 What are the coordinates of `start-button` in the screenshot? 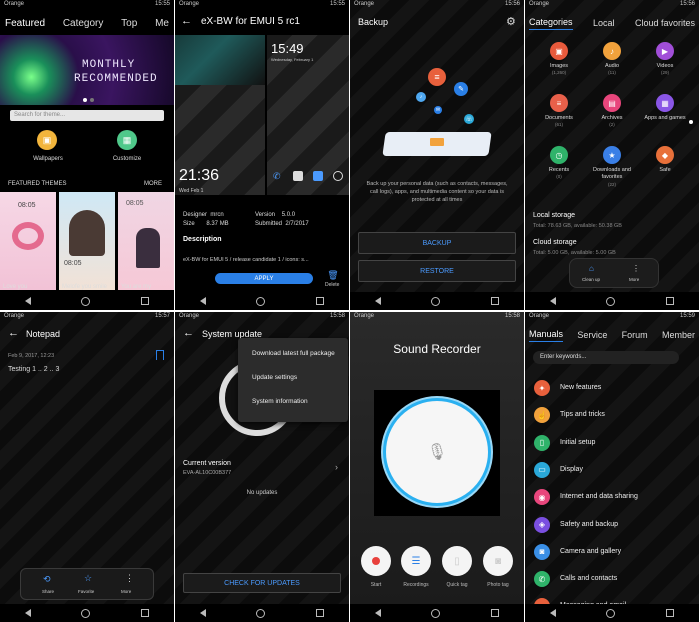 It's located at (376, 561).